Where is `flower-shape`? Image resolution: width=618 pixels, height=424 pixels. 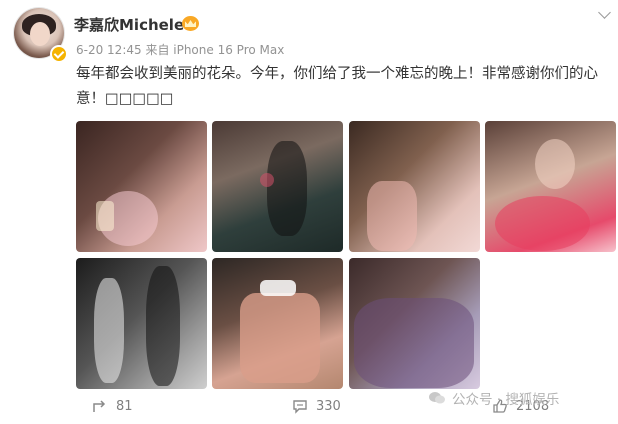
flower-shape is located at coordinates (267, 180).